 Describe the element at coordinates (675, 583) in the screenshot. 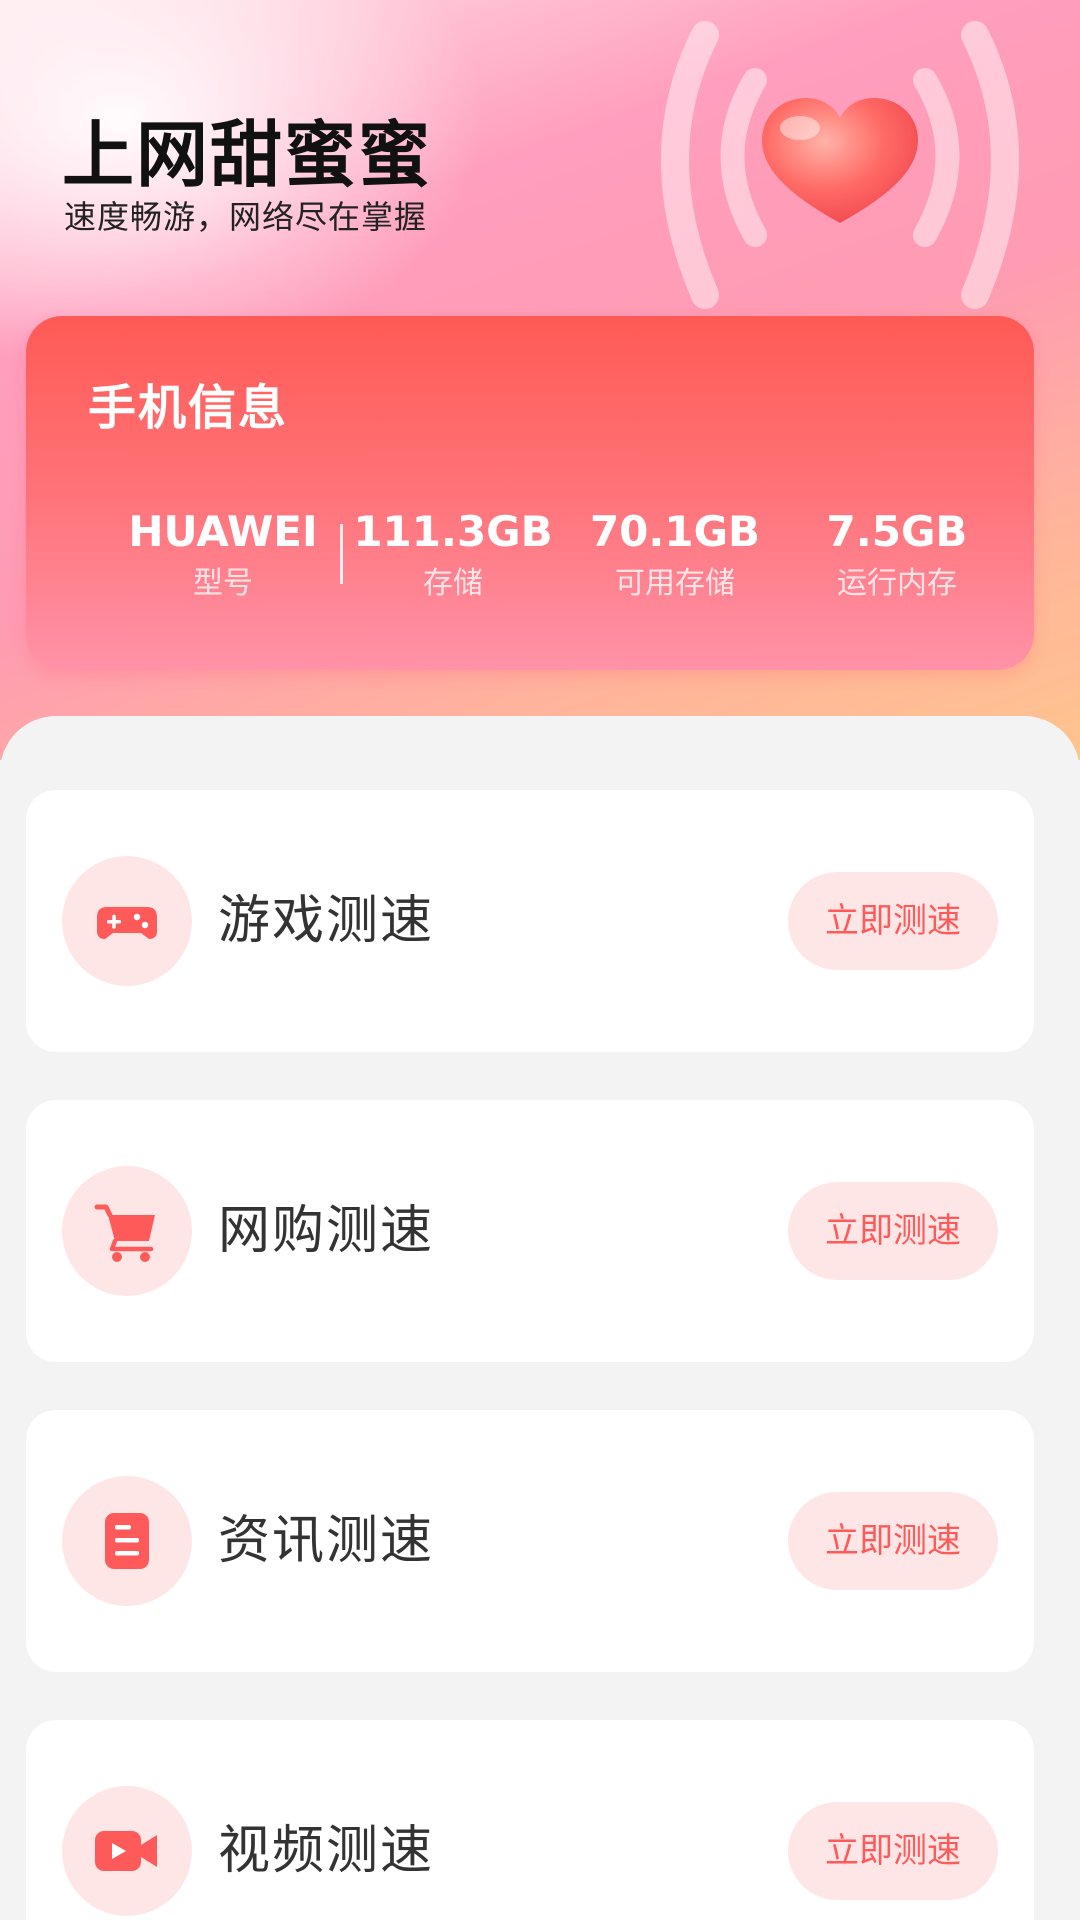

I see `stat-available-storage-label: 可用存储` at that location.